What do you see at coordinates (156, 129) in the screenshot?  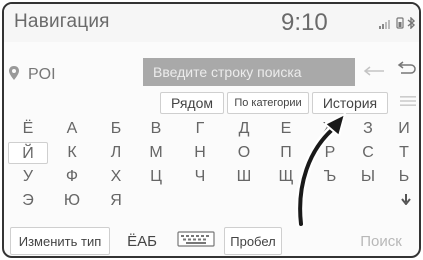 I see `key: В` at bounding box center [156, 129].